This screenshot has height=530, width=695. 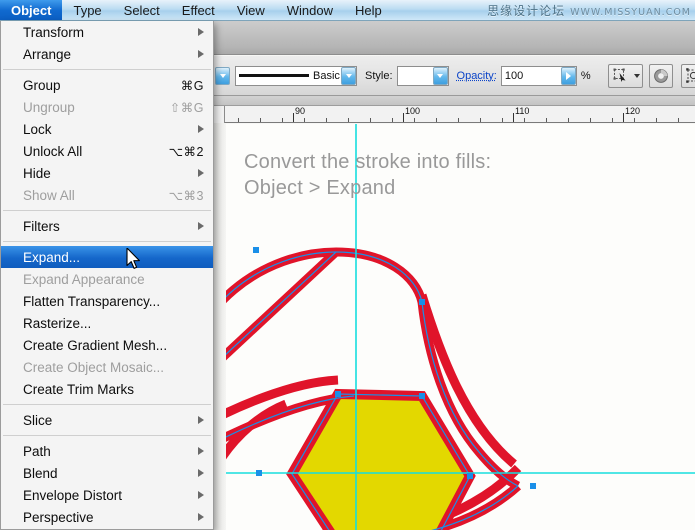 What do you see at coordinates (107, 151) in the screenshot?
I see `menu-item-unlock-all: Unlock All ⌥⌘2` at bounding box center [107, 151].